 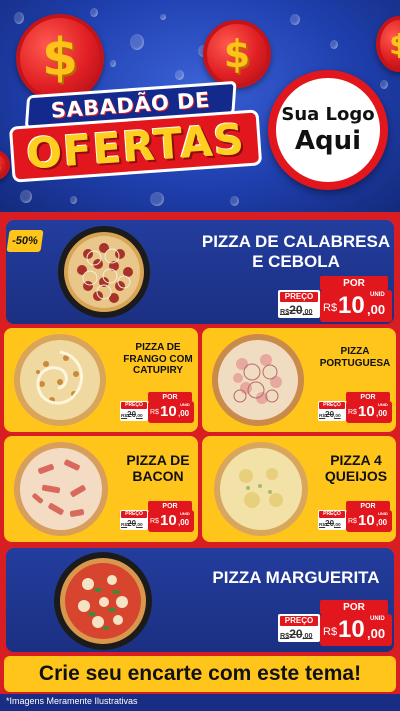 I want to click on product-name-line: BACON, so click(x=158, y=476).